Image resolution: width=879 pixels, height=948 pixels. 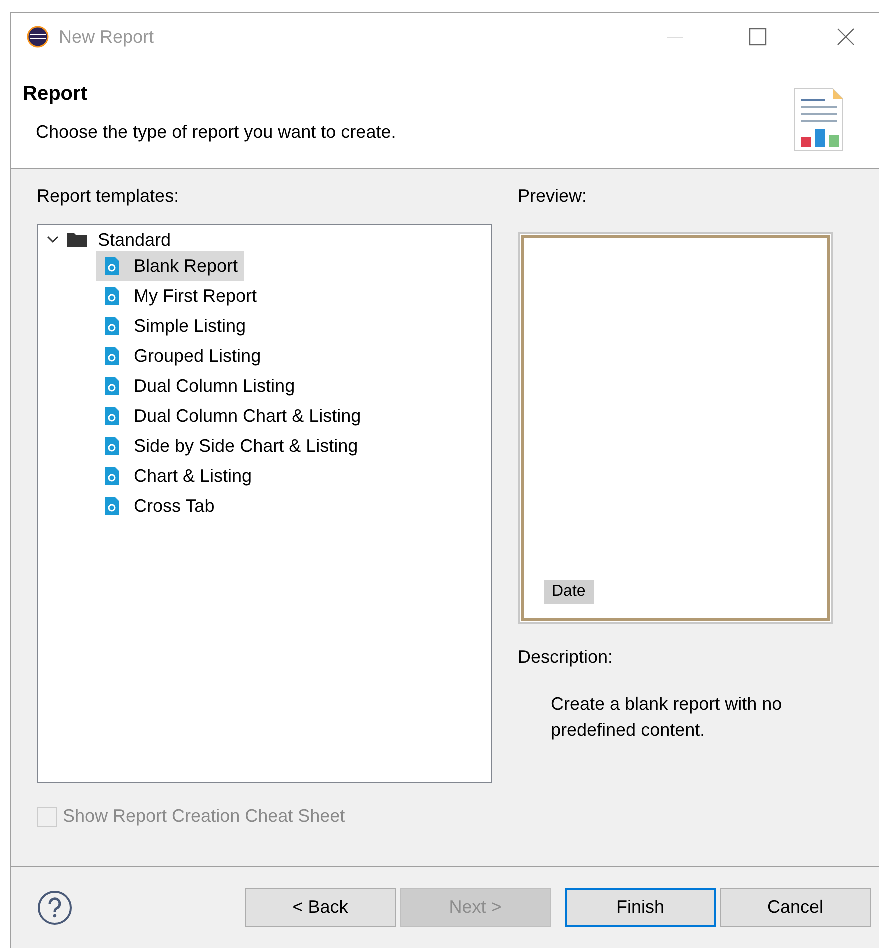 I want to click on tree-item: Side by Side Chart & Listing, so click(x=230, y=446).